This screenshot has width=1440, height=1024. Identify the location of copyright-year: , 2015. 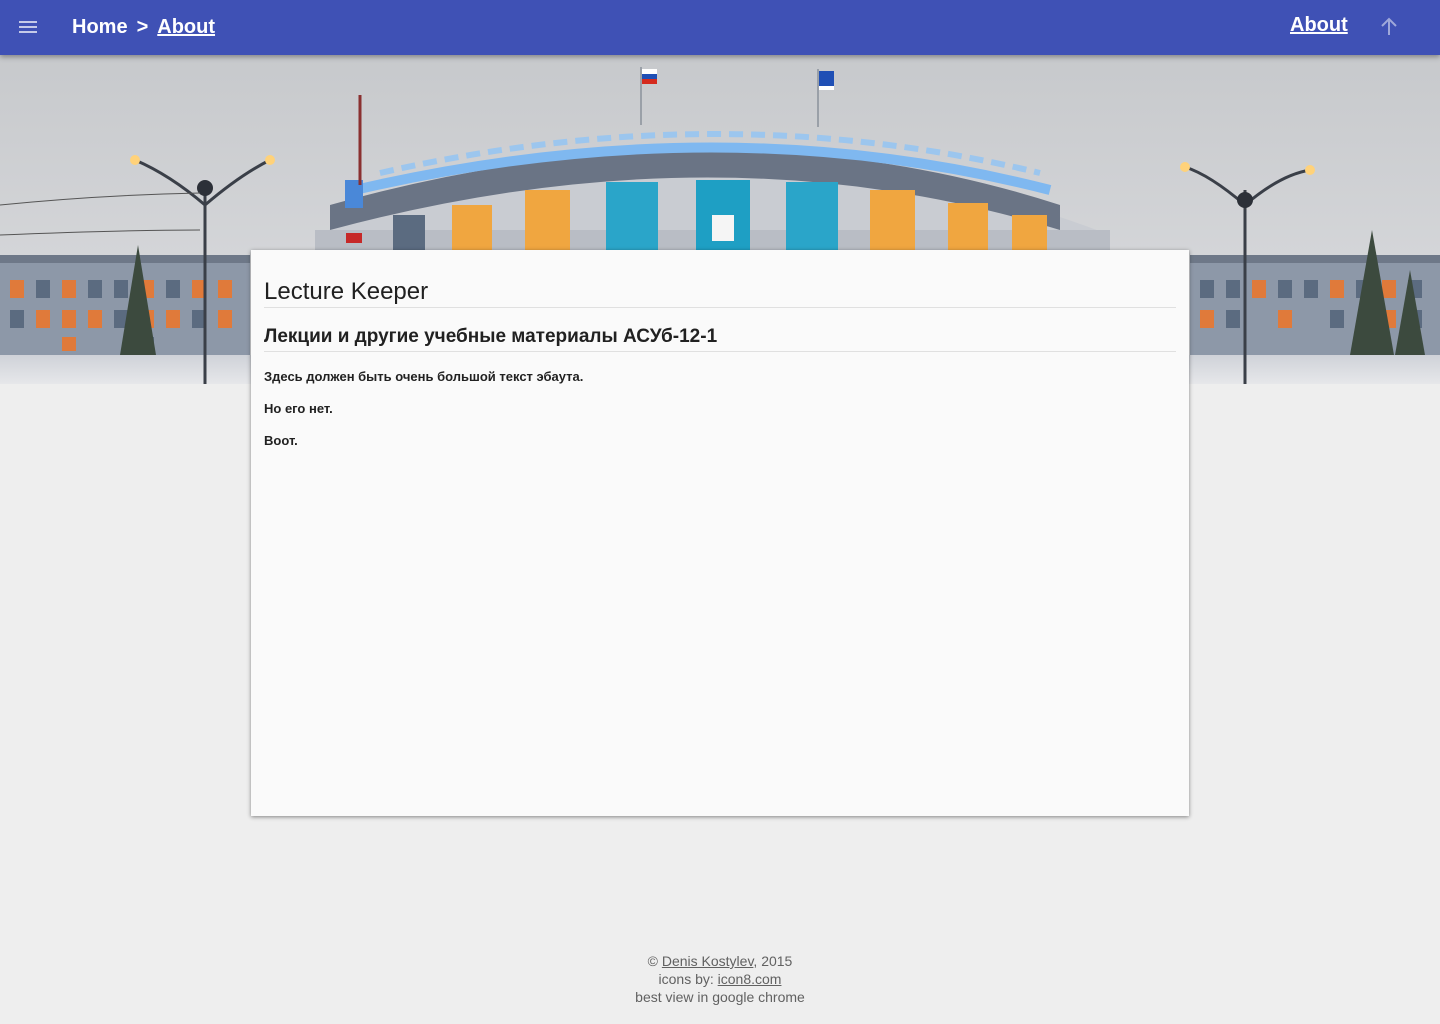
(773, 961).